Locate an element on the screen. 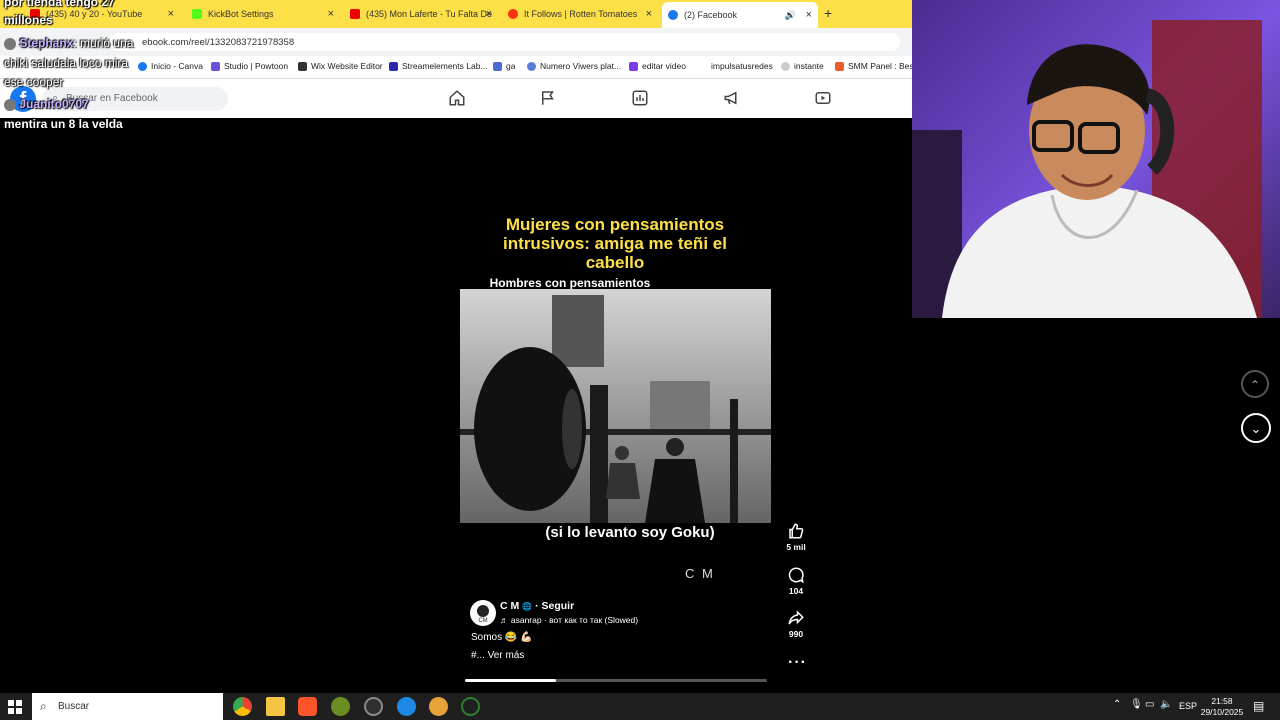 This screenshot has width=1280, height=720. tab-facebook: (2) Facebook 🔊 × is located at coordinates (740, 15).